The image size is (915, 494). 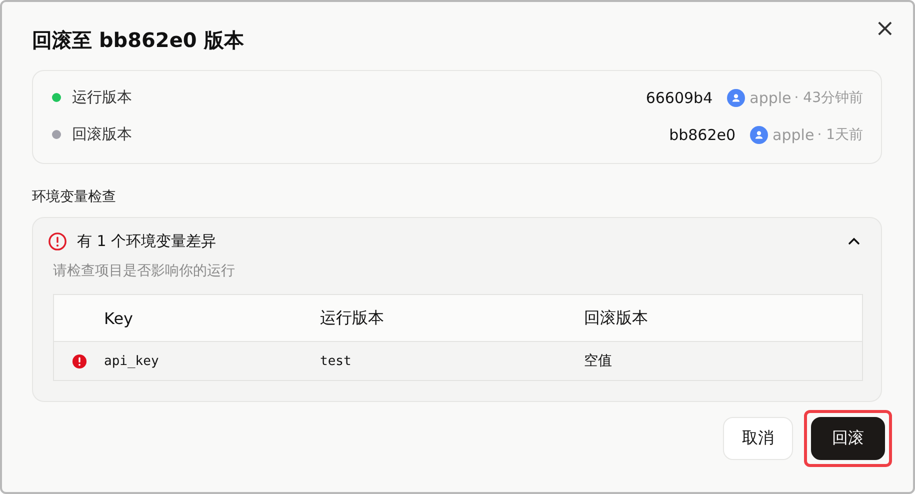 What do you see at coordinates (138, 40) in the screenshot?
I see `dialog-title: 回滚至 bb862e0 版本` at bounding box center [138, 40].